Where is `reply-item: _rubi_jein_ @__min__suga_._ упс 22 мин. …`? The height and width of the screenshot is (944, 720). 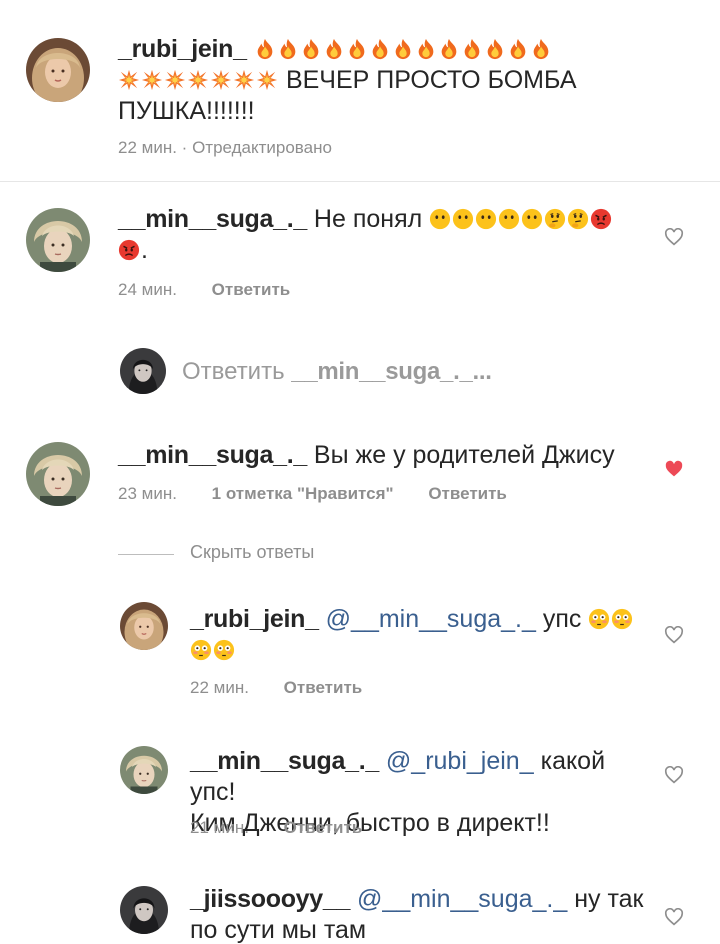 reply-item: _rubi_jein_ @__min__suga_._ упс 22 мин. … is located at coordinates (360, 651).